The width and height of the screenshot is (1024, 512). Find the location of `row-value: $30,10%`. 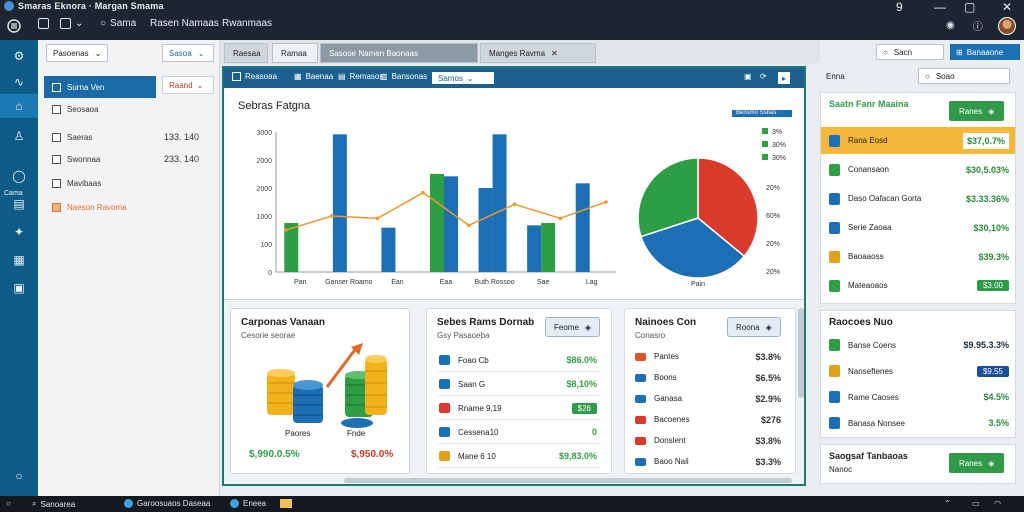

row-value: $30,10% is located at coordinates (991, 227).